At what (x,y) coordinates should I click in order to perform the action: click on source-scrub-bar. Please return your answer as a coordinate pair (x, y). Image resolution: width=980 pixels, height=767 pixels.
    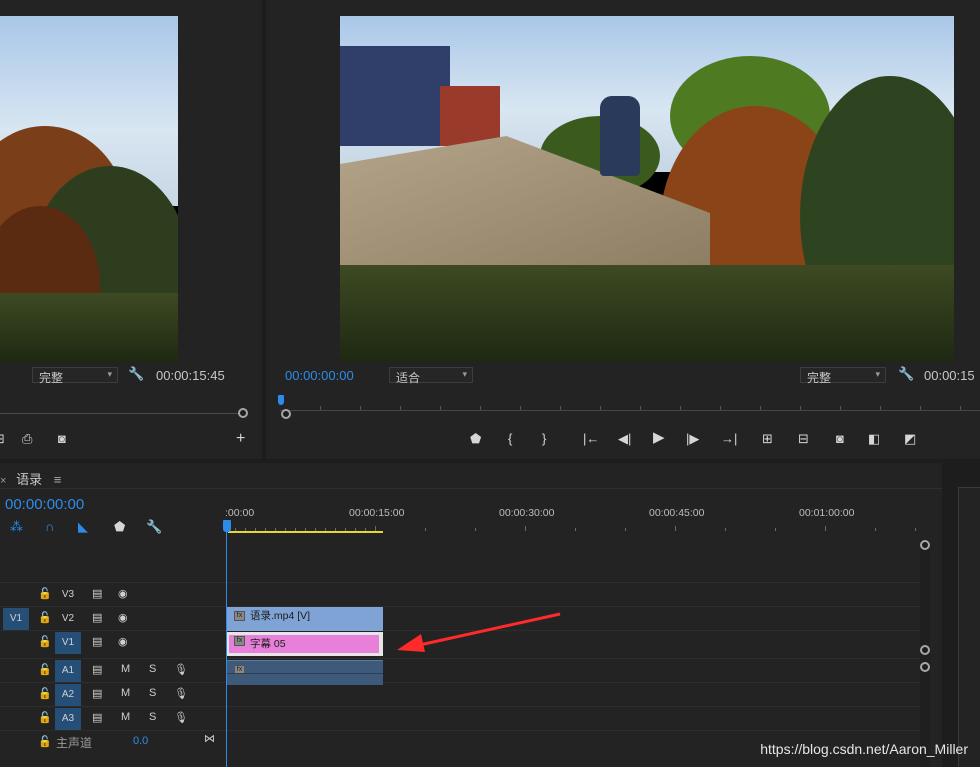
    Looking at the image, I should click on (120, 413).